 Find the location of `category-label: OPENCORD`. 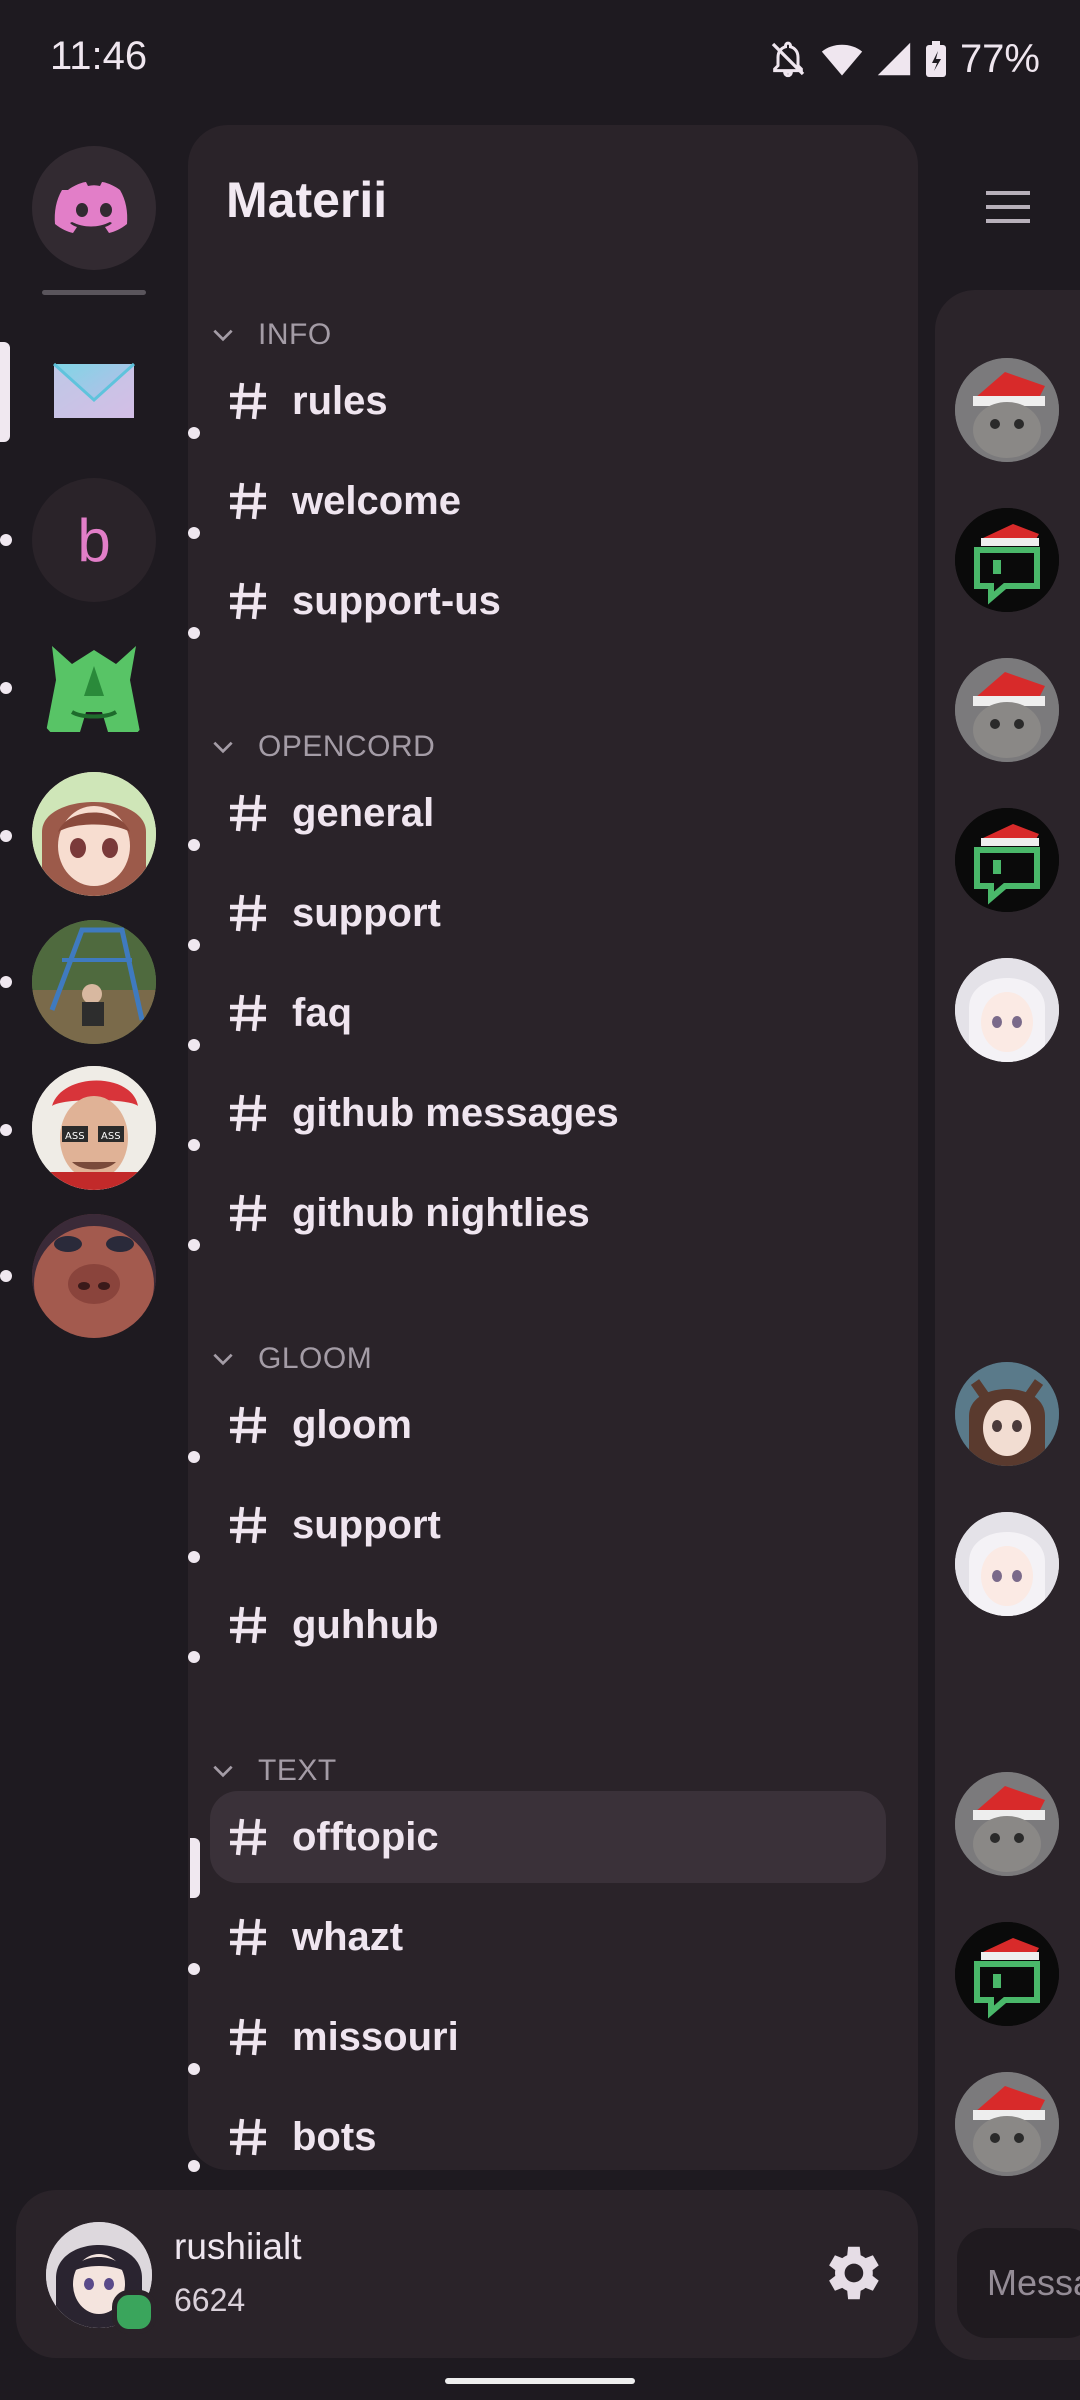

category-label: OPENCORD is located at coordinates (347, 746).